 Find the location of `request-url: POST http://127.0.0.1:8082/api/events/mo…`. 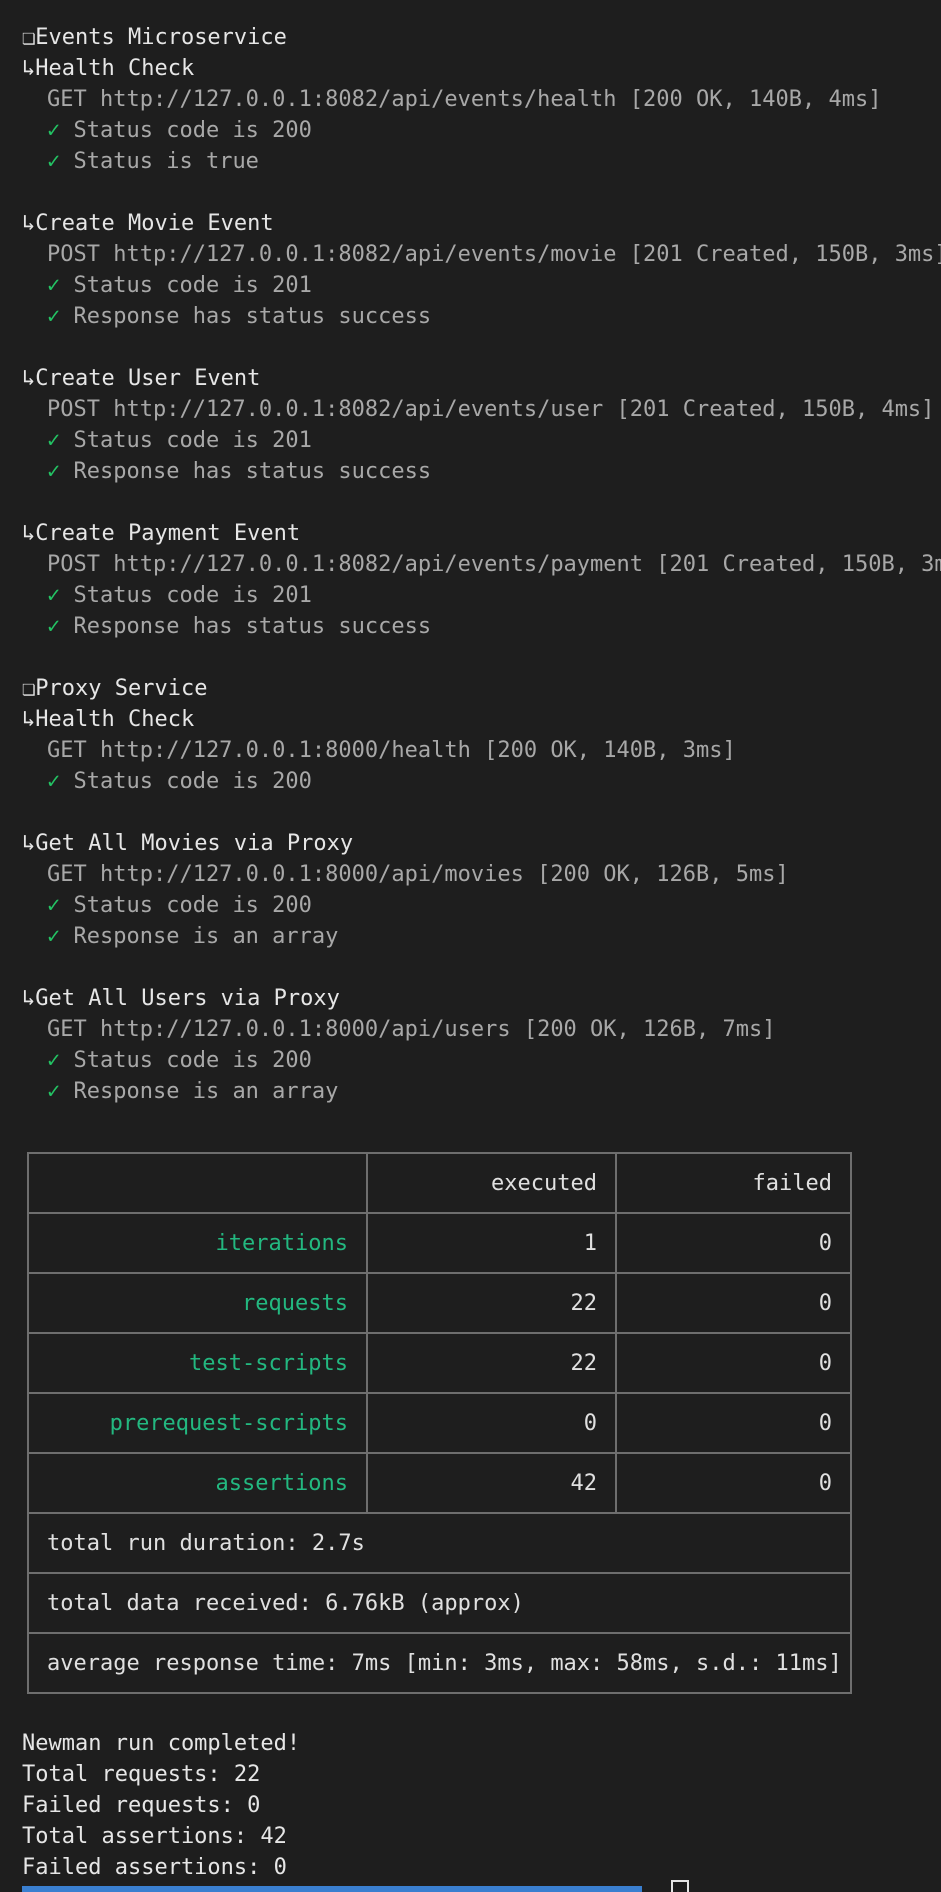

request-url: POST http://127.0.0.1:8082/api/events/mo… is located at coordinates (494, 254).